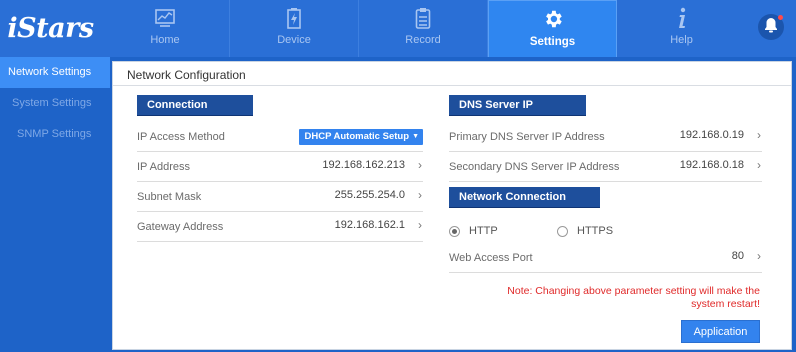 The height and width of the screenshot is (352, 796). I want to click on page-title: Network Configuration, so click(186, 75).